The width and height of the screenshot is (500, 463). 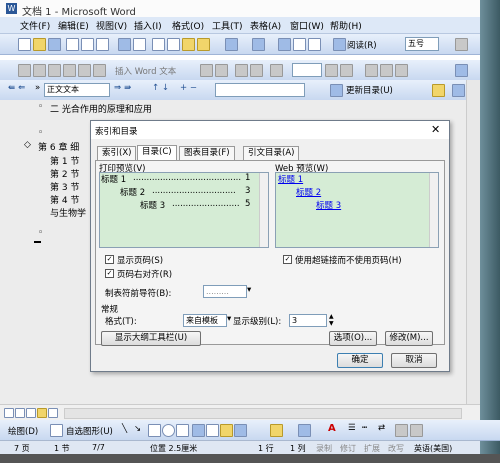 I want to click on promote-heading-icon: ⇚ ⇐, so click(x=16, y=88).